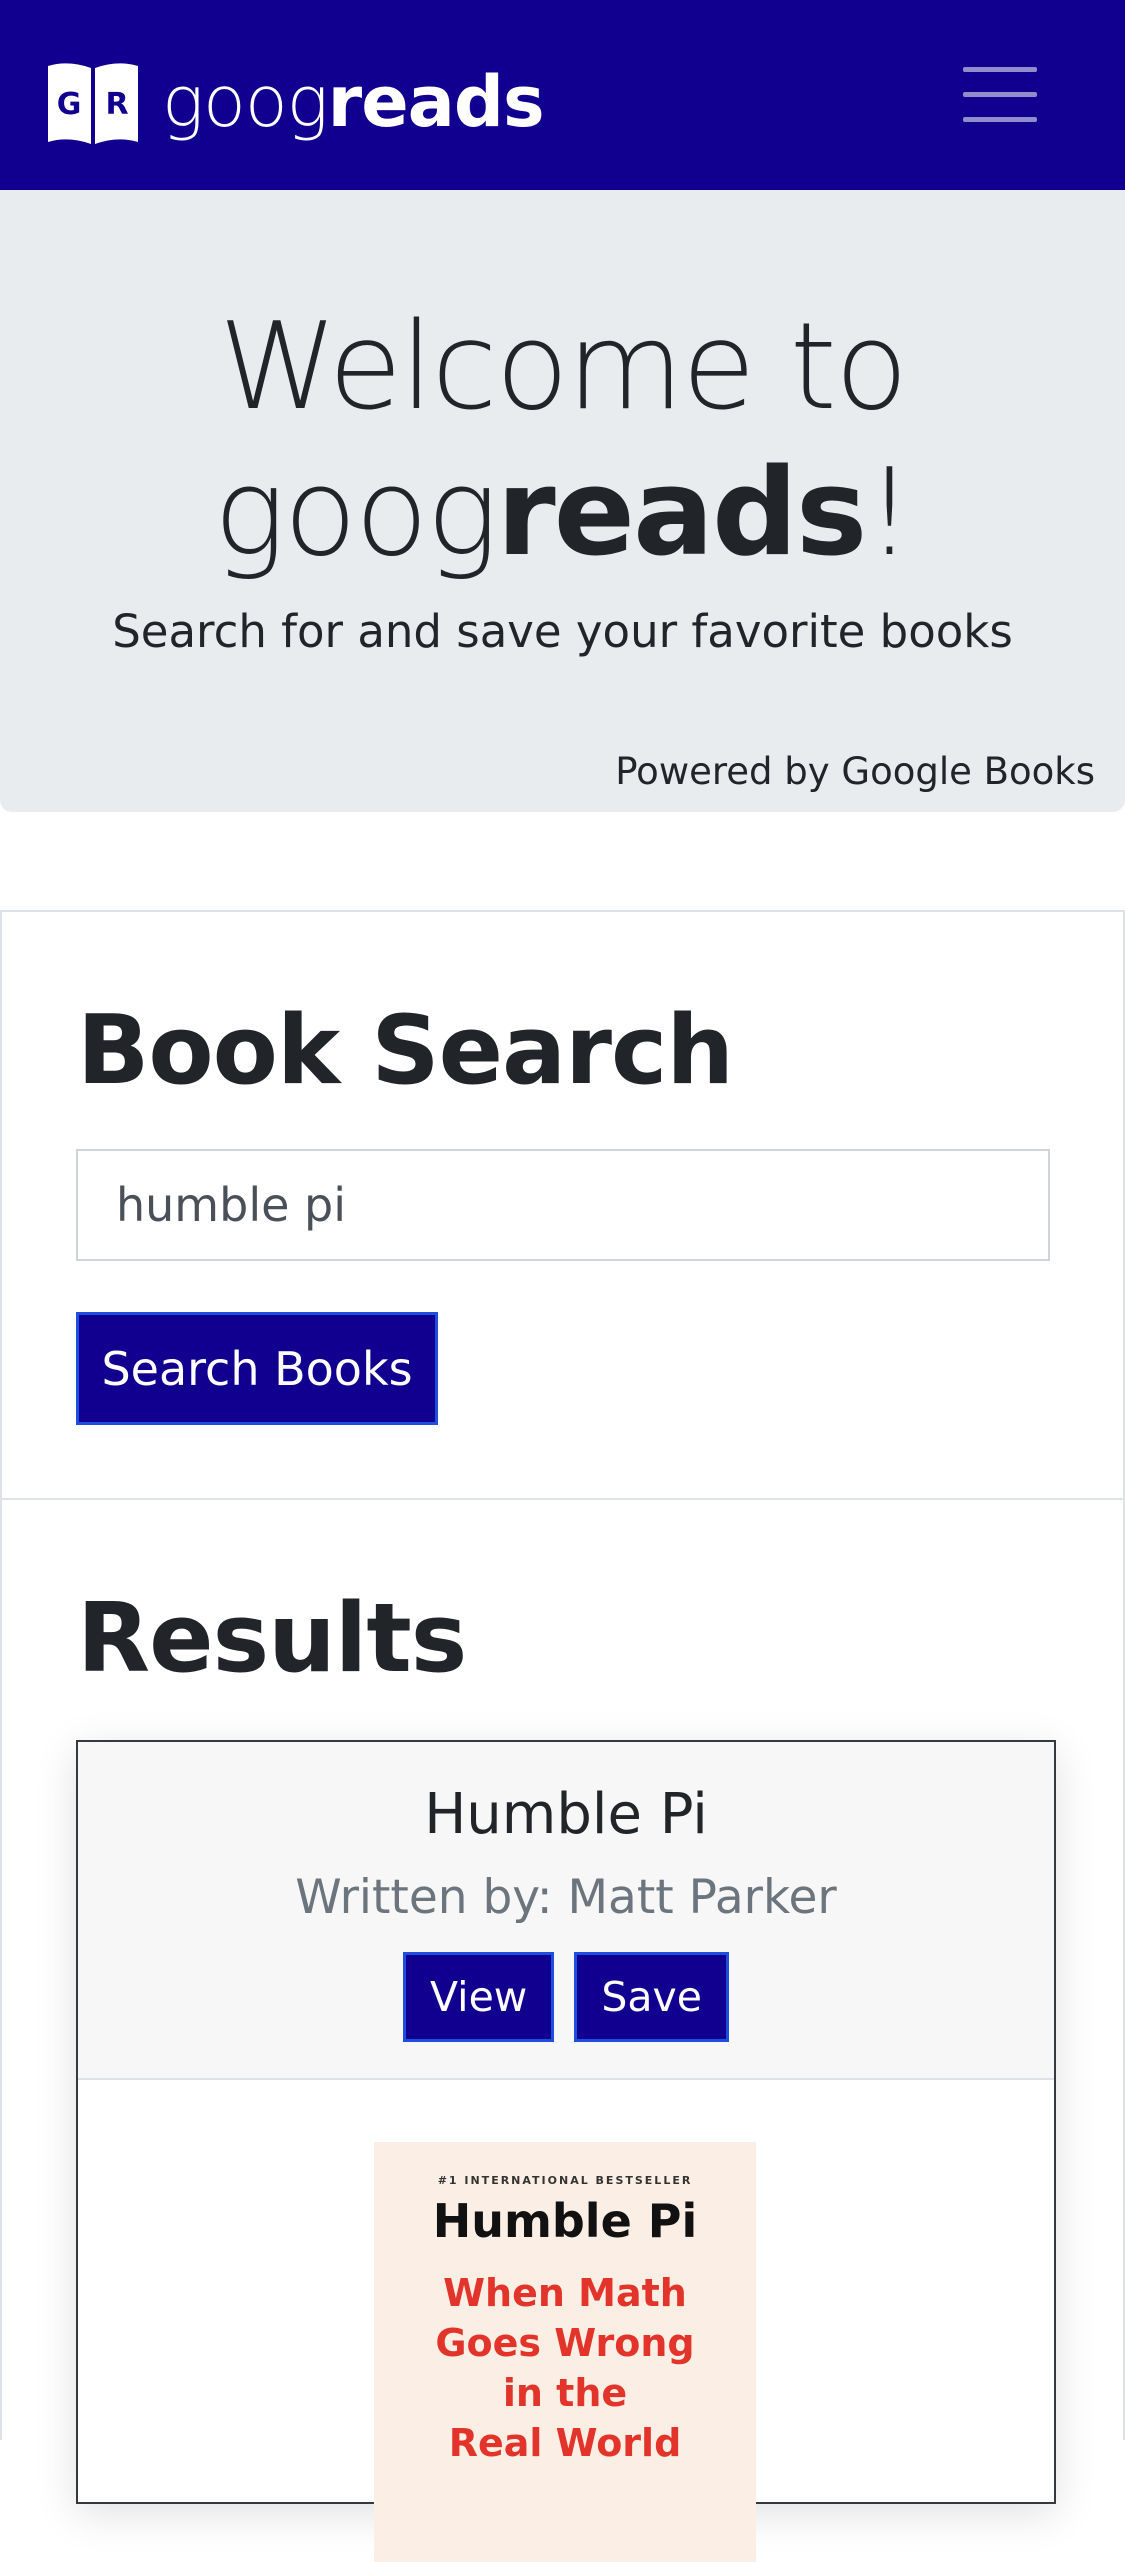 This screenshot has width=1125, height=2562. What do you see at coordinates (116, 104) in the screenshot?
I see `logo-letter-r: R` at bounding box center [116, 104].